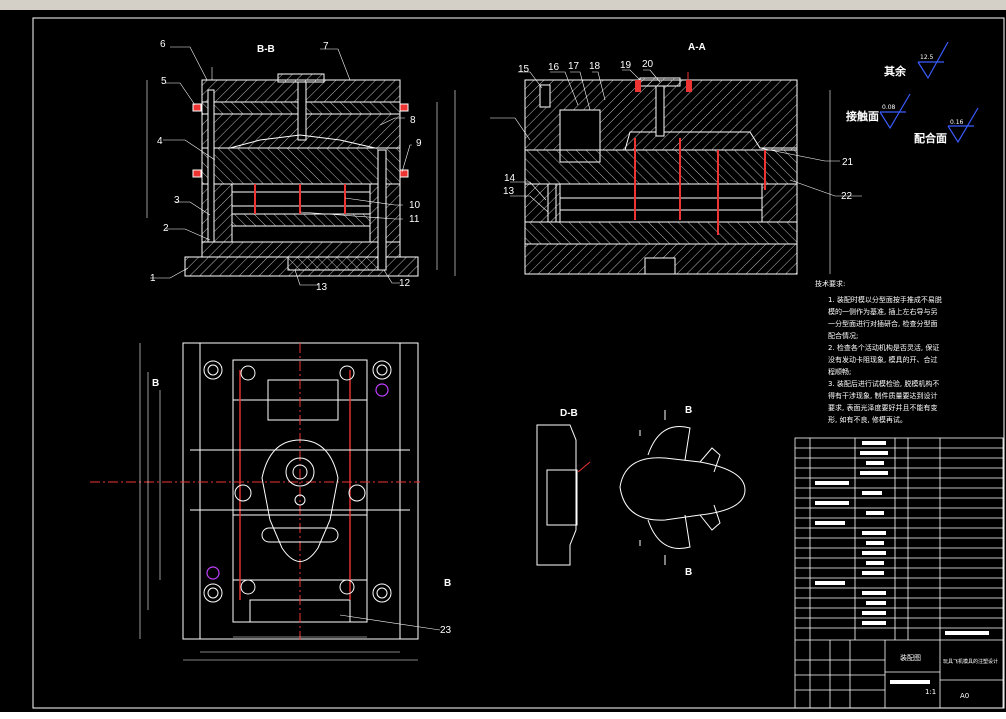  What do you see at coordinates (688, 572) in the screenshot?
I see `product-mark-b-bottom: B` at bounding box center [688, 572].